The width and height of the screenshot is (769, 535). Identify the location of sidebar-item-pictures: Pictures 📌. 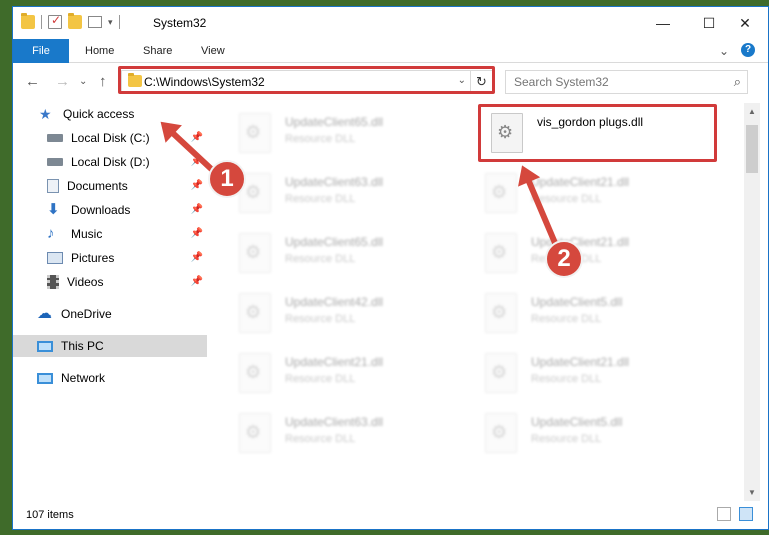
(110, 258).